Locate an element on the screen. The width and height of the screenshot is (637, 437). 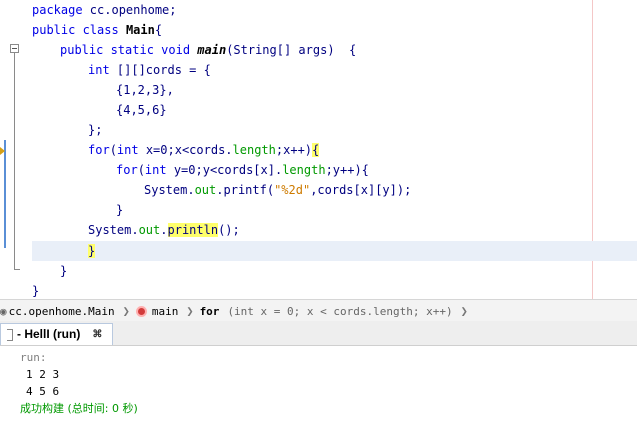
code-line-13: } is located at coordinates (92, 251).